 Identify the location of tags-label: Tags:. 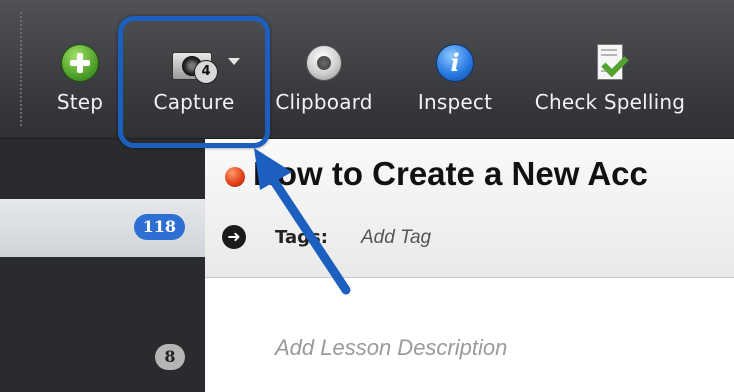
(301, 237).